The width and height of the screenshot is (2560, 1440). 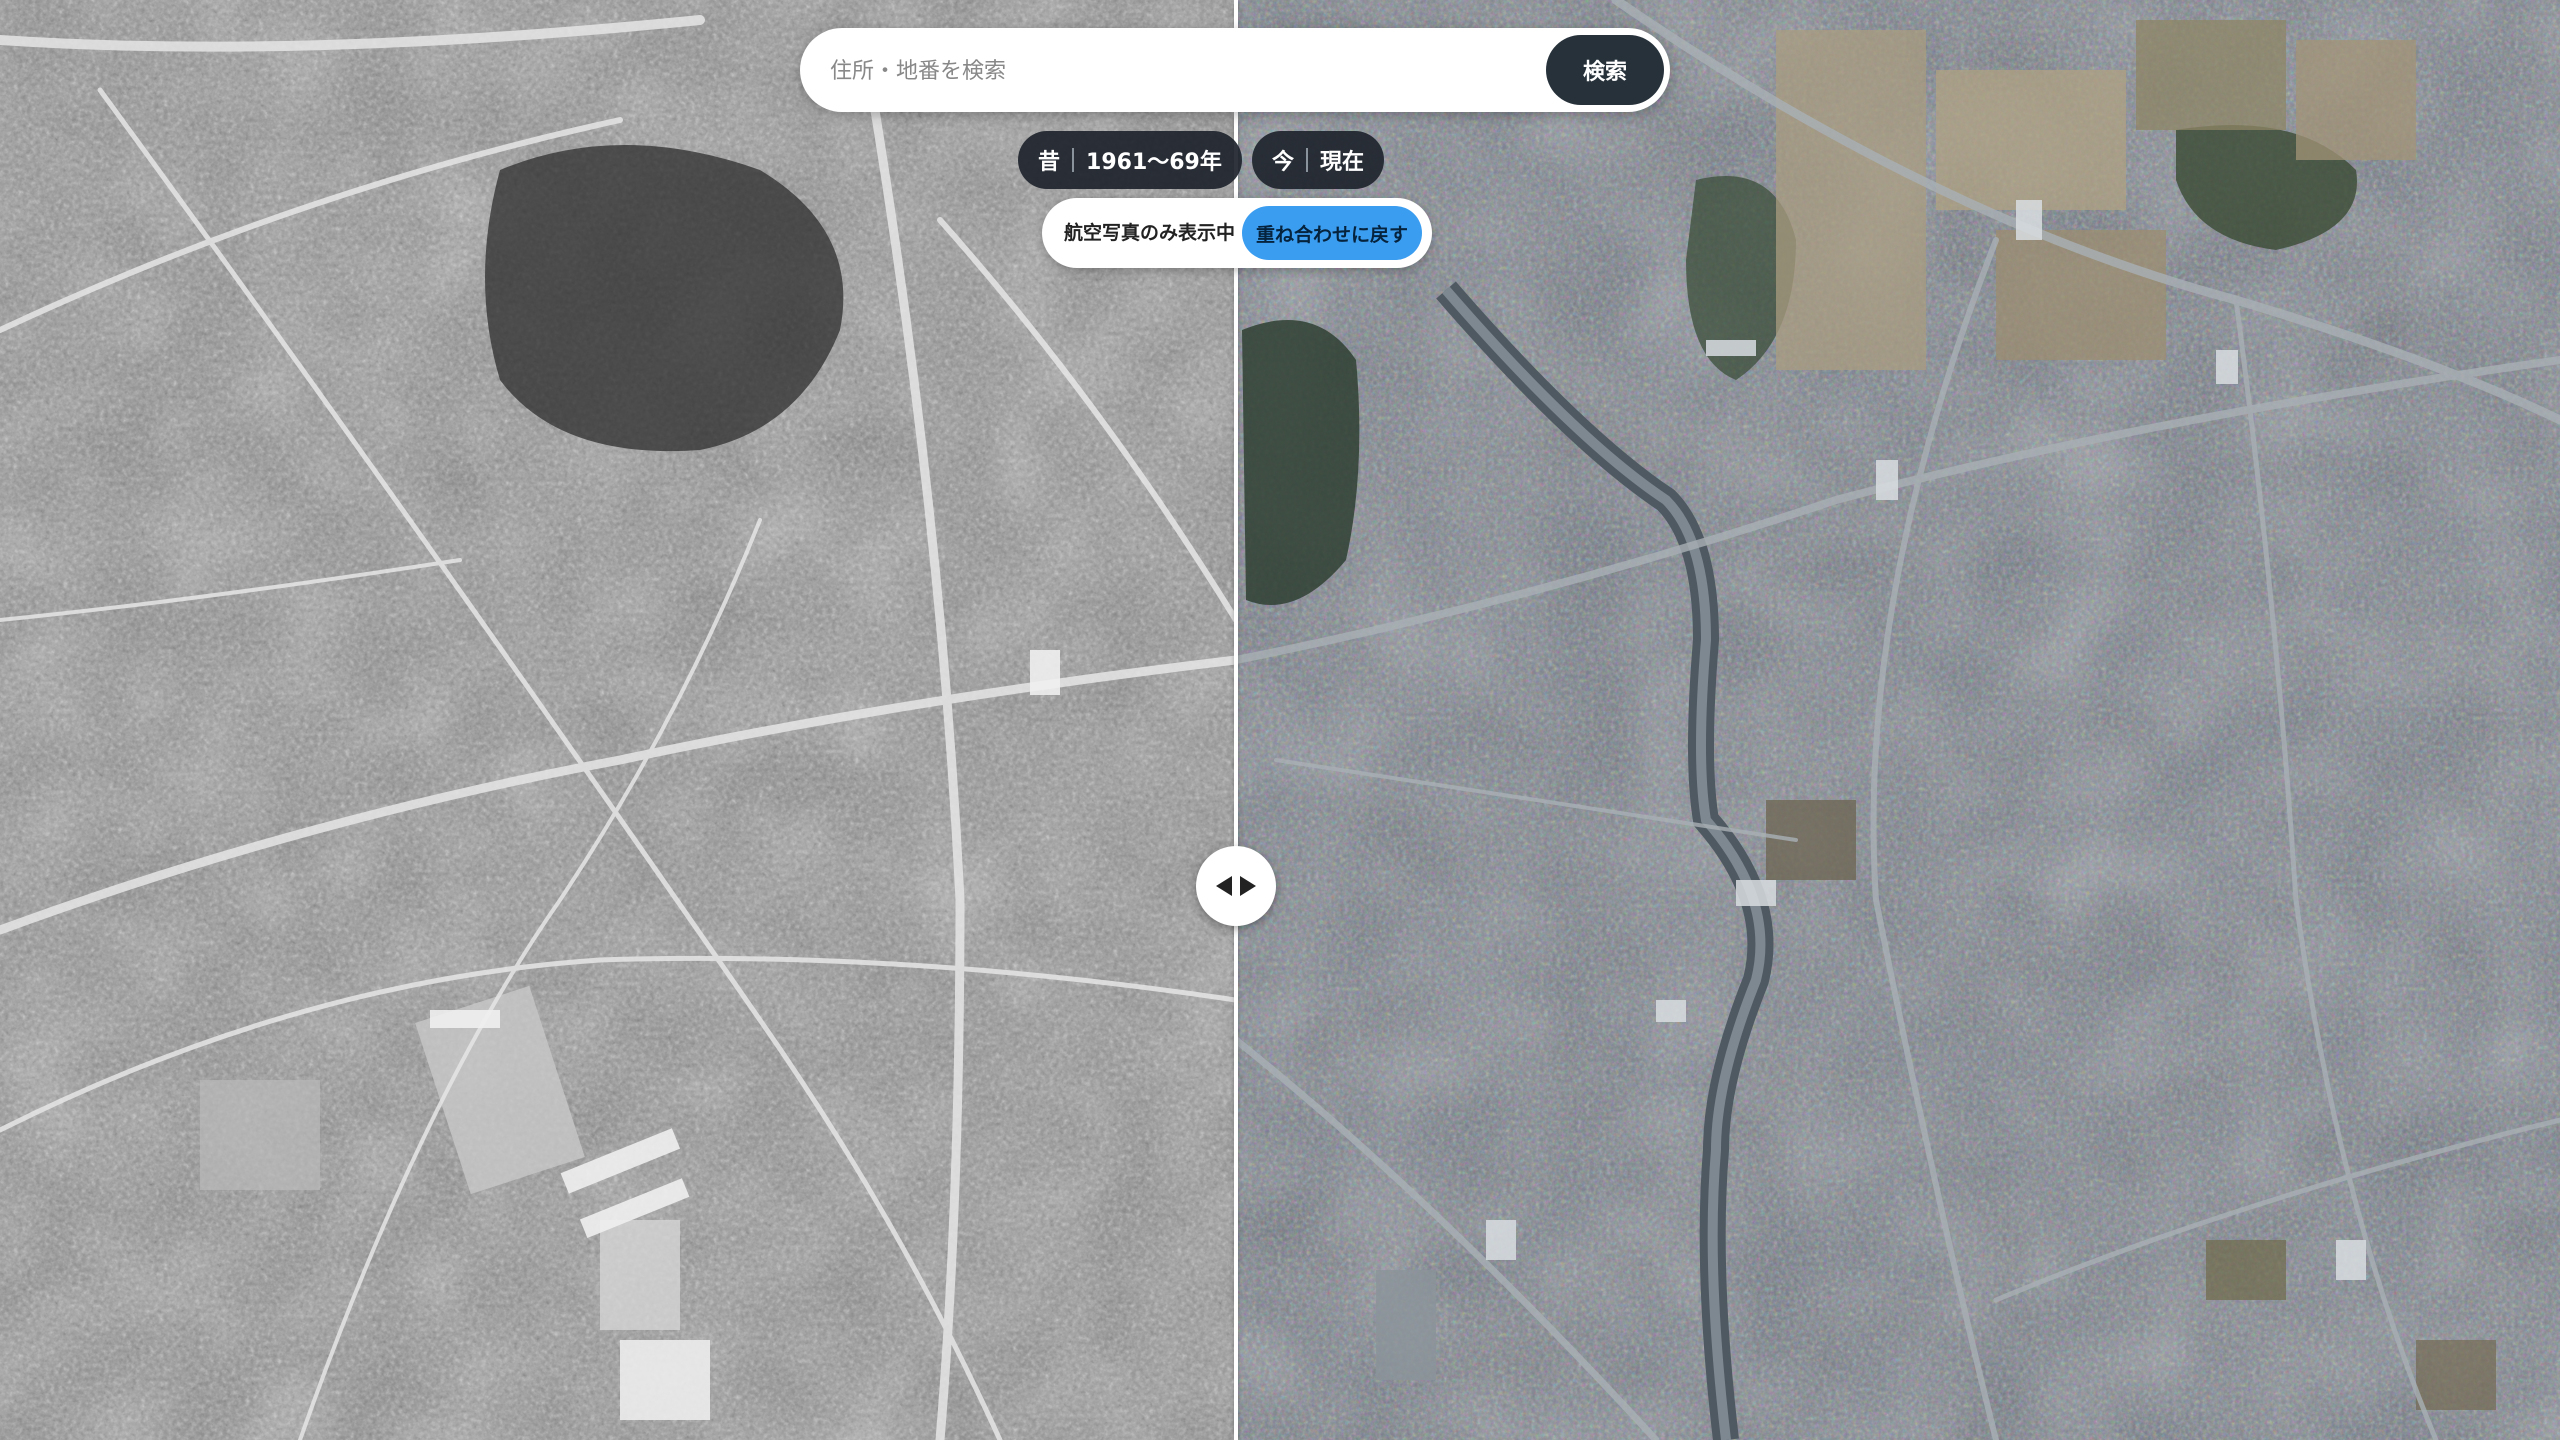 I want to click on search-bar: 検索, so click(x=1235, y=70).